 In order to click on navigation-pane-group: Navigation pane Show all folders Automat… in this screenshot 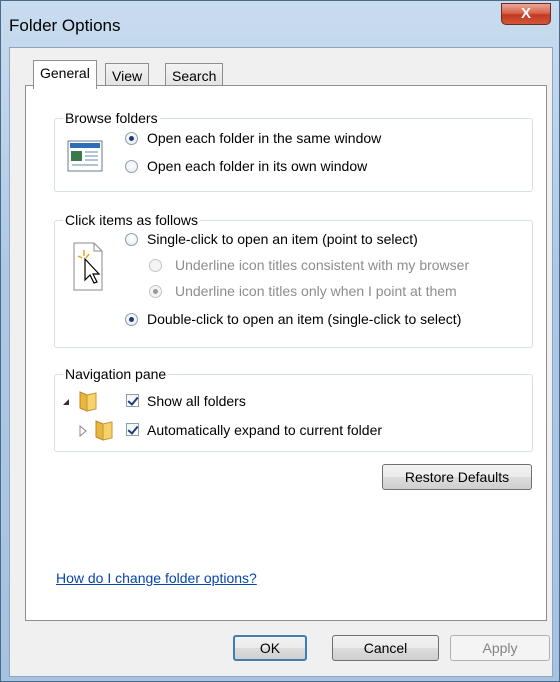, I will do `click(293, 409)`.